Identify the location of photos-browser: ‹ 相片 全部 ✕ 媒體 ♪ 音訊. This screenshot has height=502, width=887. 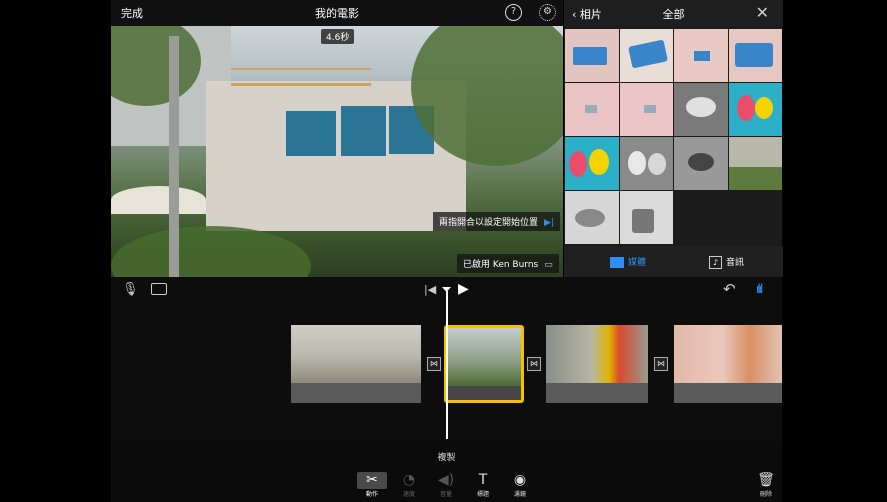
(673, 138).